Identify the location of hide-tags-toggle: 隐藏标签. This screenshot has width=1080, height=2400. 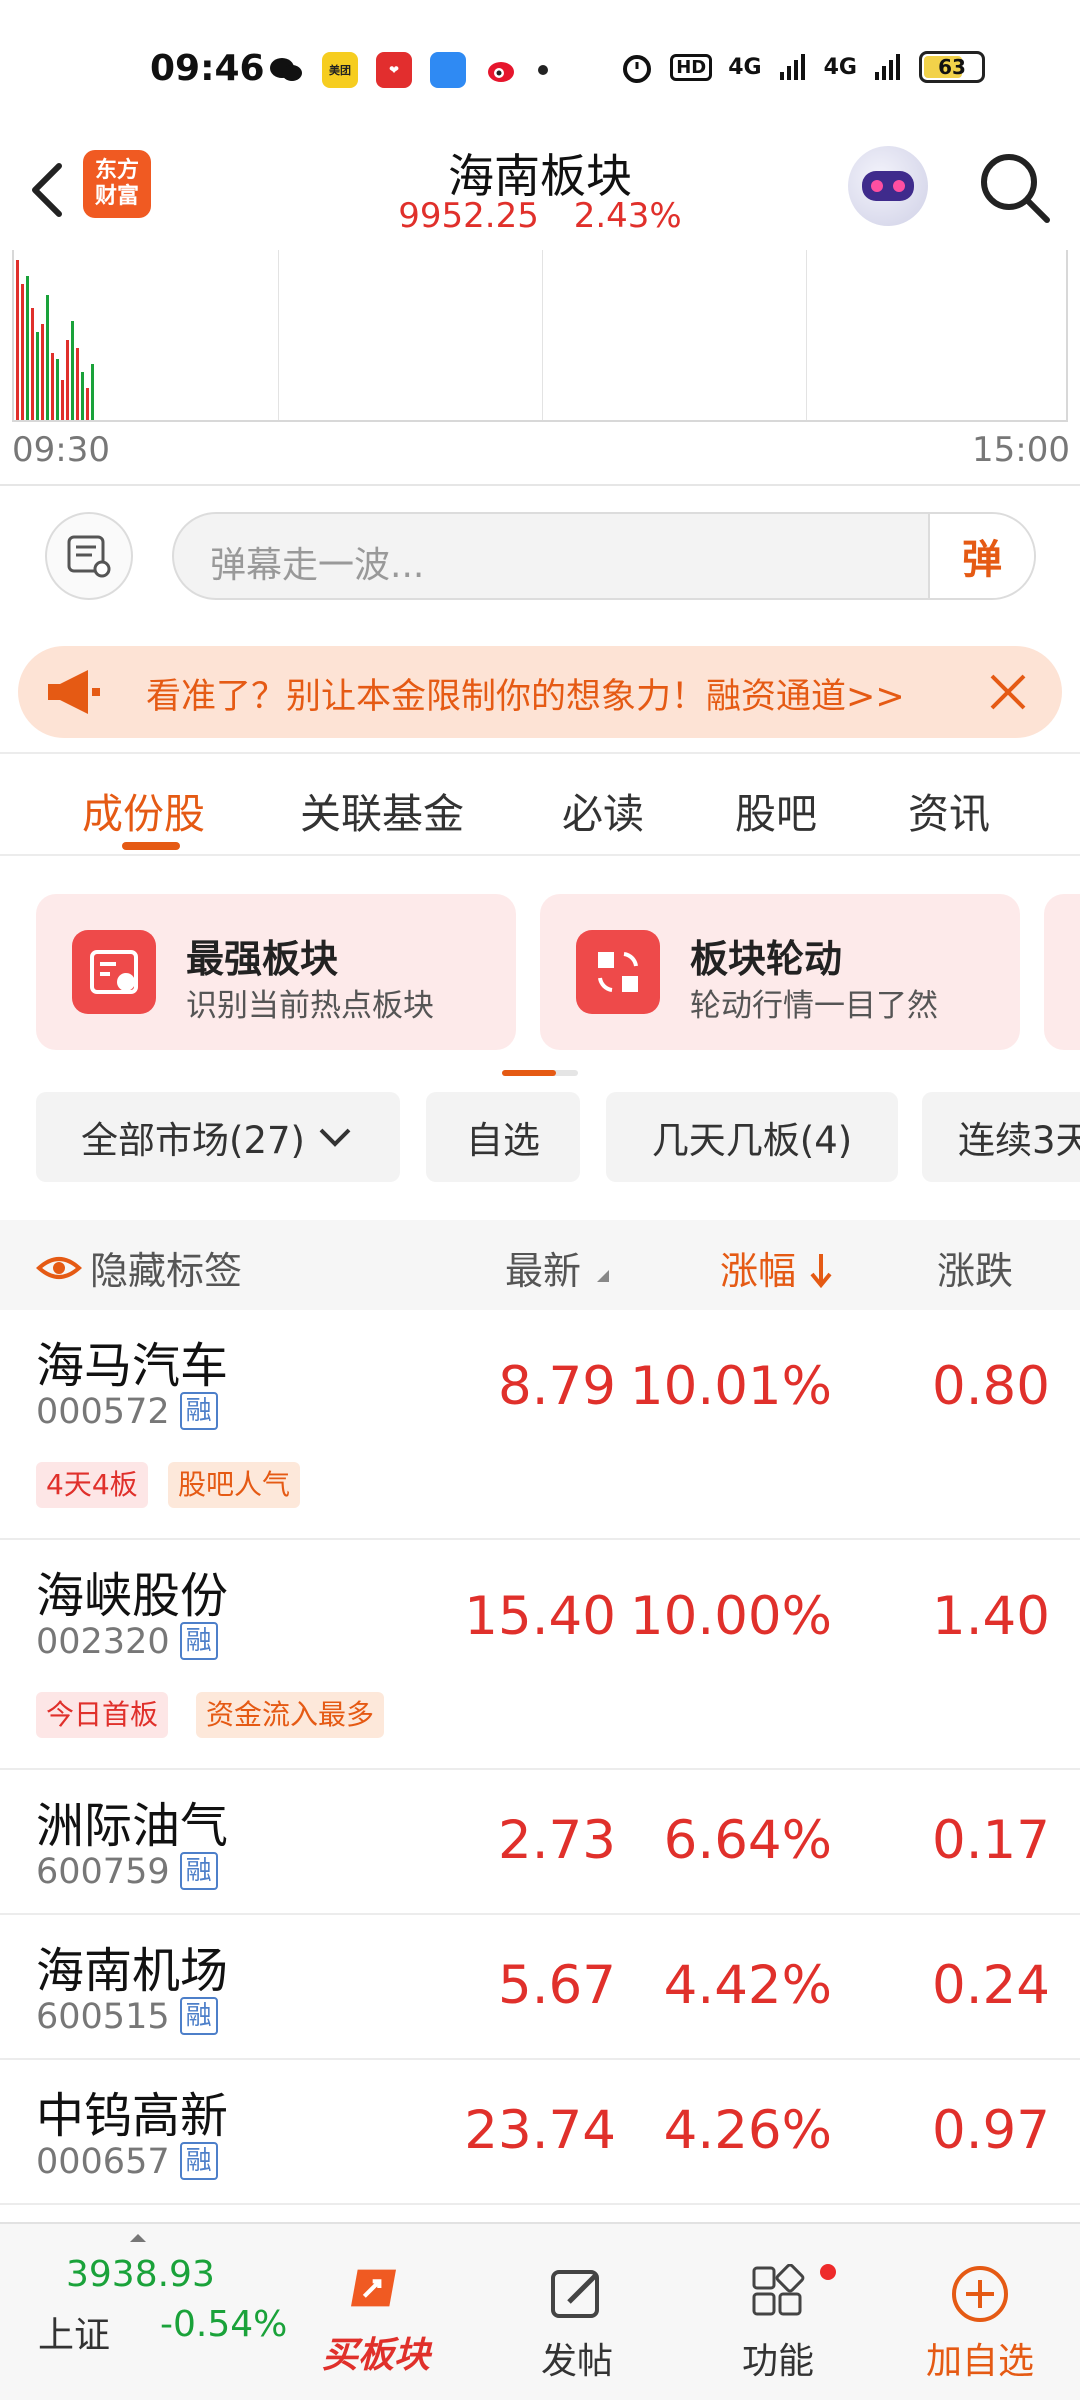
(139, 1267).